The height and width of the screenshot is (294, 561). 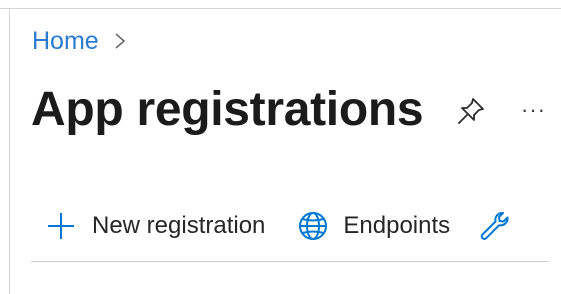 I want to click on breadcrumb: Home, so click(x=79, y=41).